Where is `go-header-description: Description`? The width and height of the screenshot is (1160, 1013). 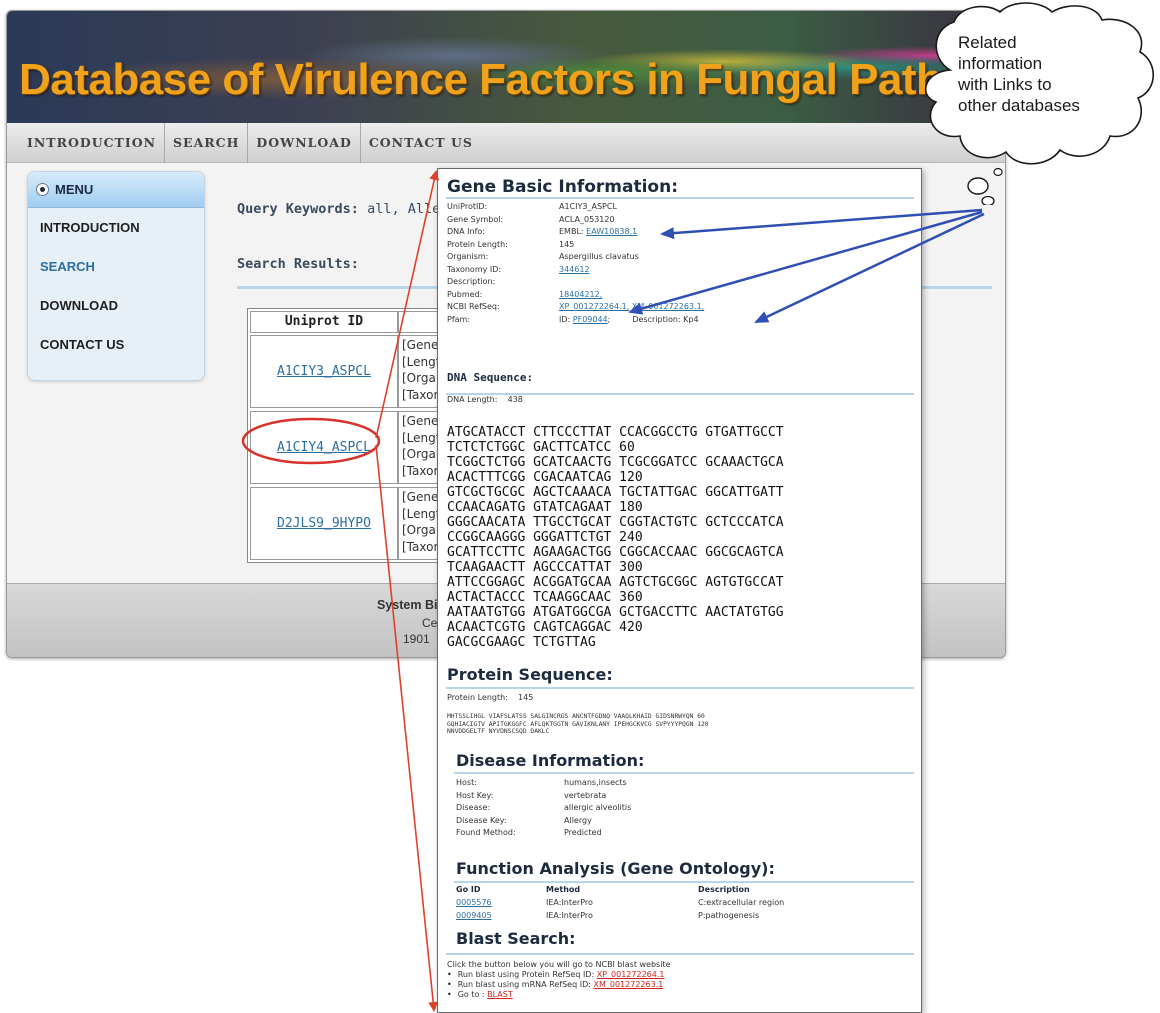 go-header-description: Description is located at coordinates (724, 889).